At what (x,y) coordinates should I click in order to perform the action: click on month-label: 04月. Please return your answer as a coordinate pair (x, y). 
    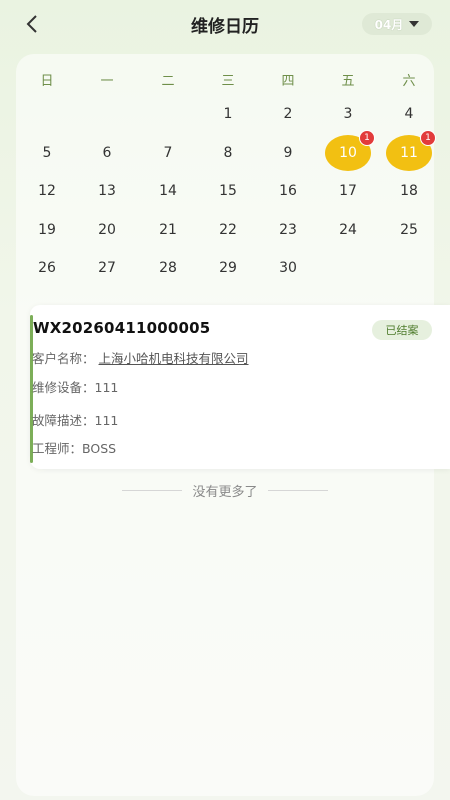
    Looking at the image, I should click on (389, 24).